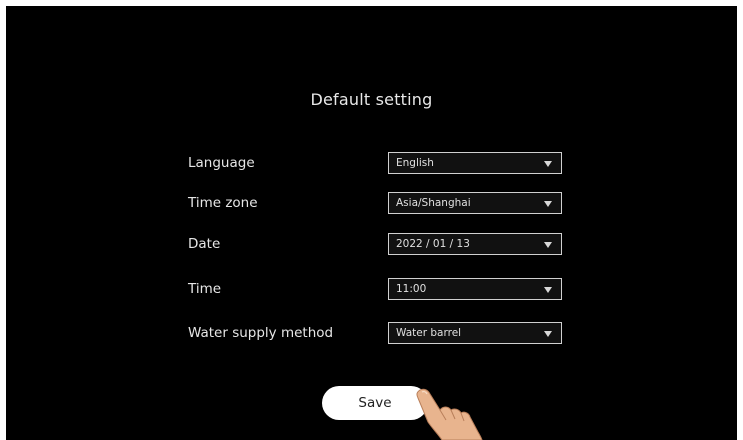 Image resolution: width=743 pixels, height=440 pixels. I want to click on time-zone-select: Asia/Shanghai, so click(475, 203).